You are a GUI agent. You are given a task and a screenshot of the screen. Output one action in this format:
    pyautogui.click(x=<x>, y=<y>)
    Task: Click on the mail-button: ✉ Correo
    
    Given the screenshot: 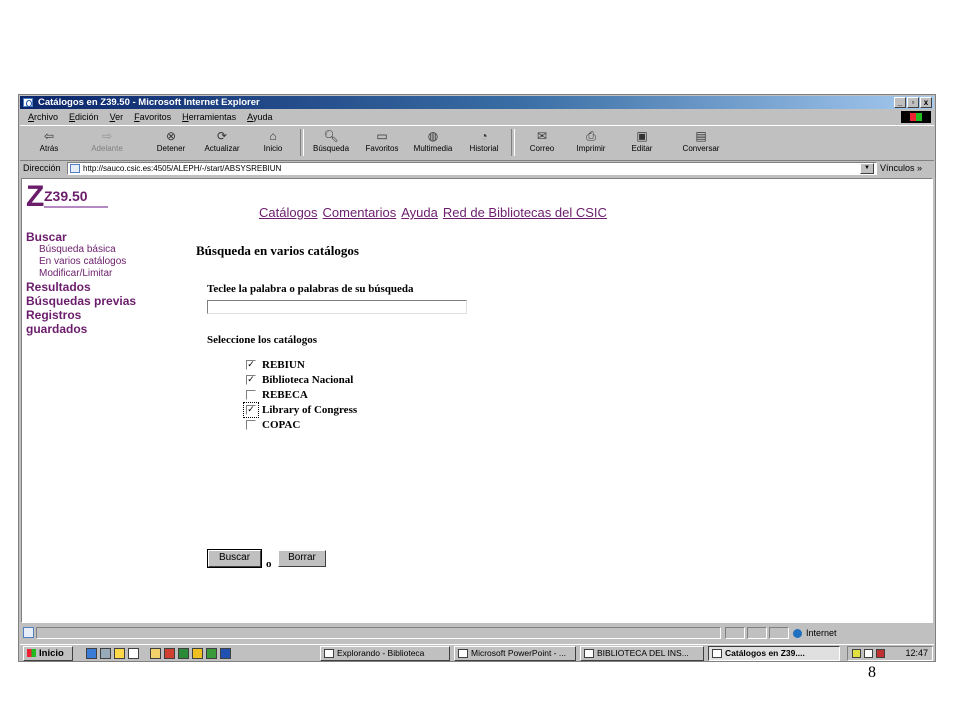 What is the action you would take?
    pyautogui.click(x=542, y=143)
    